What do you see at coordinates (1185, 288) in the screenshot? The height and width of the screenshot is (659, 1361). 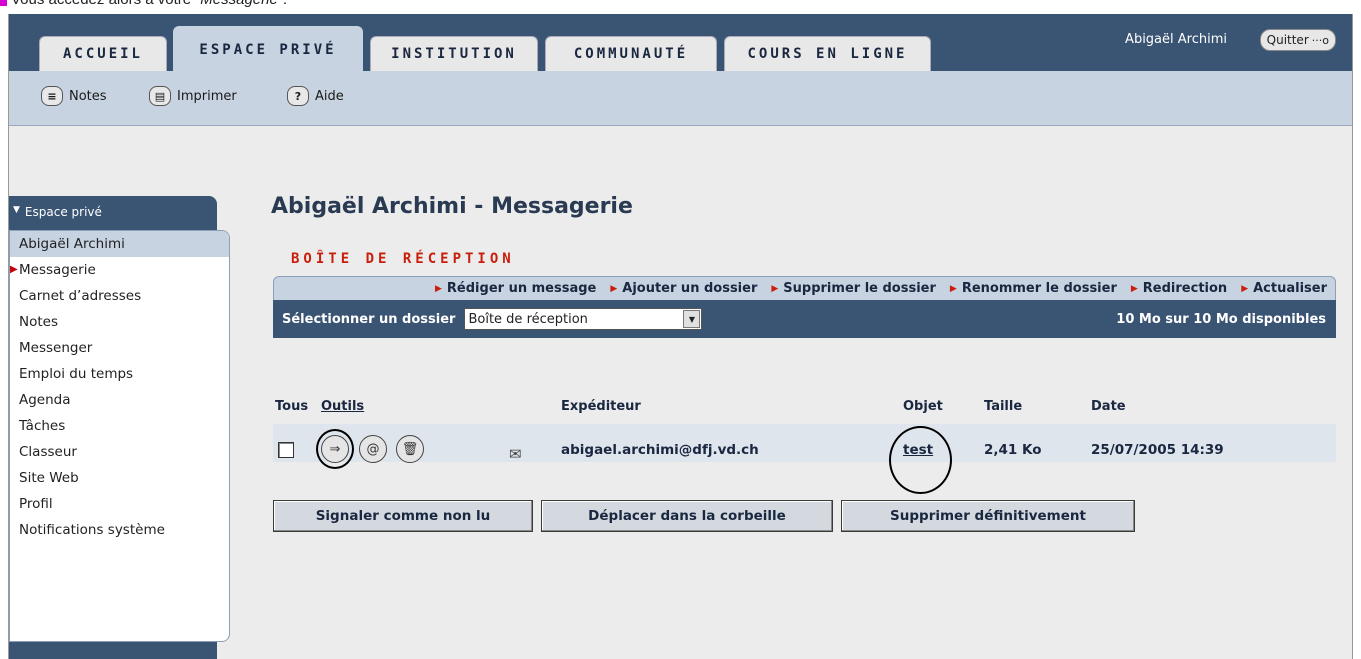 I see `action-label: Redirection` at bounding box center [1185, 288].